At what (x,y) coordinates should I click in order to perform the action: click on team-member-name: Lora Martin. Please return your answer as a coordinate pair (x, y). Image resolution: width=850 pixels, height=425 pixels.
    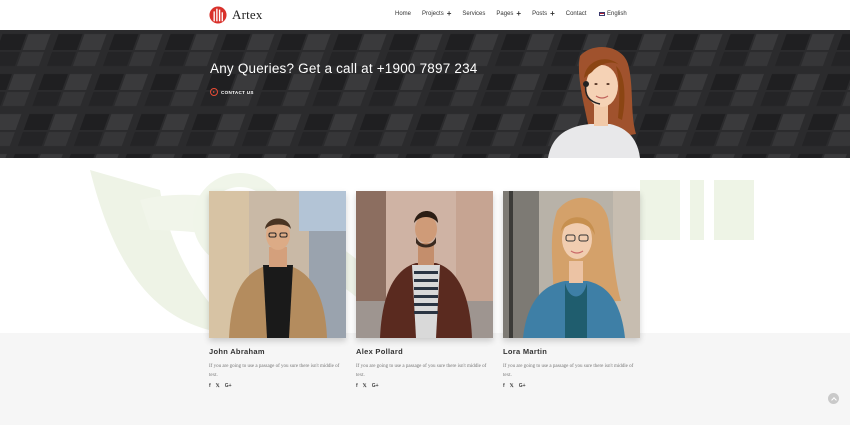
    Looking at the image, I should click on (525, 351).